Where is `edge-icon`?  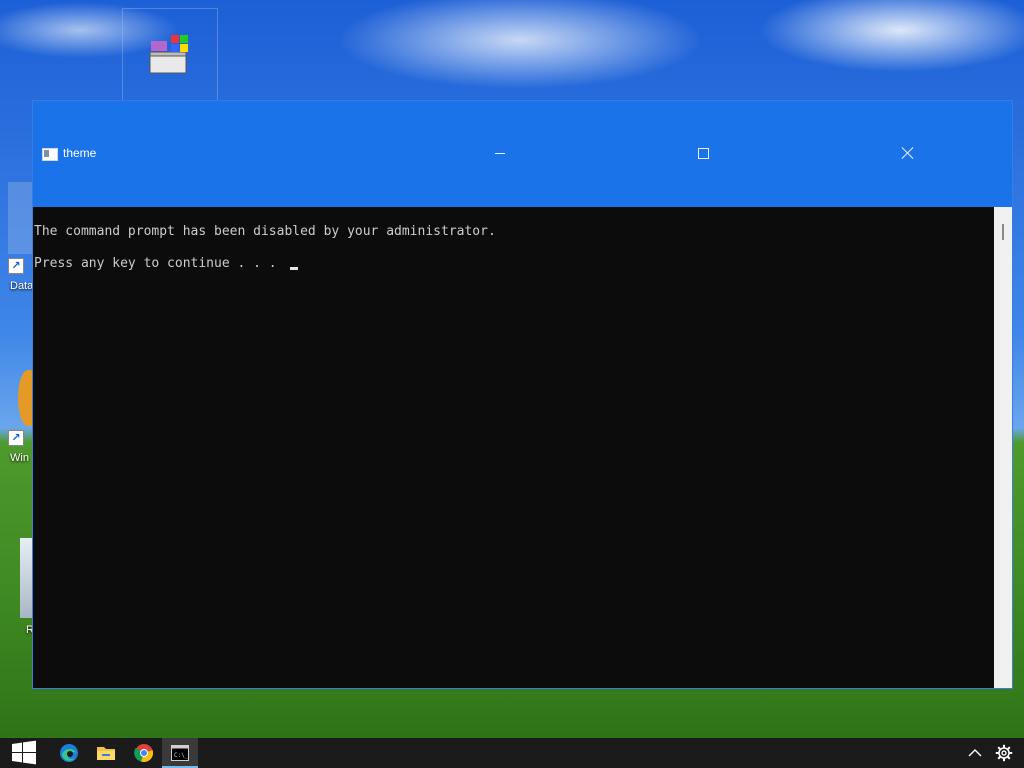 edge-icon is located at coordinates (69, 753).